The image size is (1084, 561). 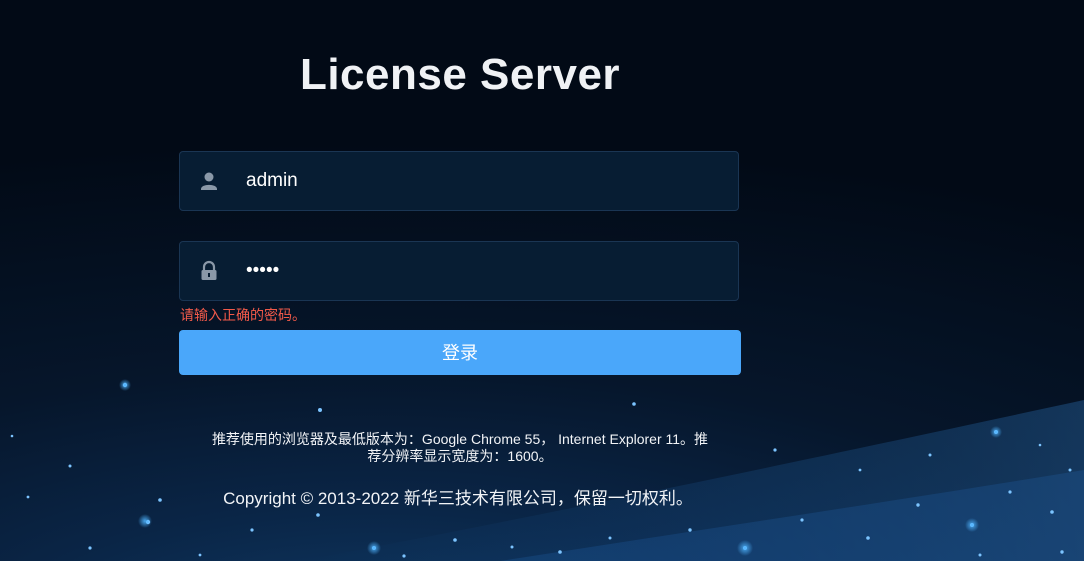 I want to click on page-title: License Server, so click(x=460, y=74).